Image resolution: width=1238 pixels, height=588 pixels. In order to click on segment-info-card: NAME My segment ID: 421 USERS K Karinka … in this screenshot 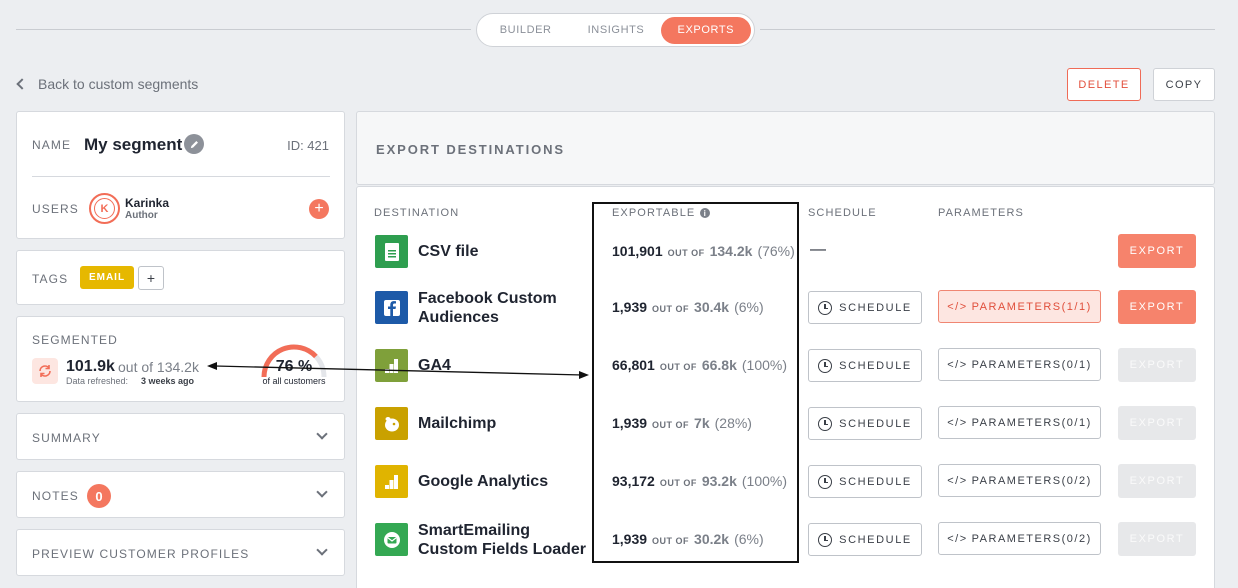, I will do `click(180, 175)`.